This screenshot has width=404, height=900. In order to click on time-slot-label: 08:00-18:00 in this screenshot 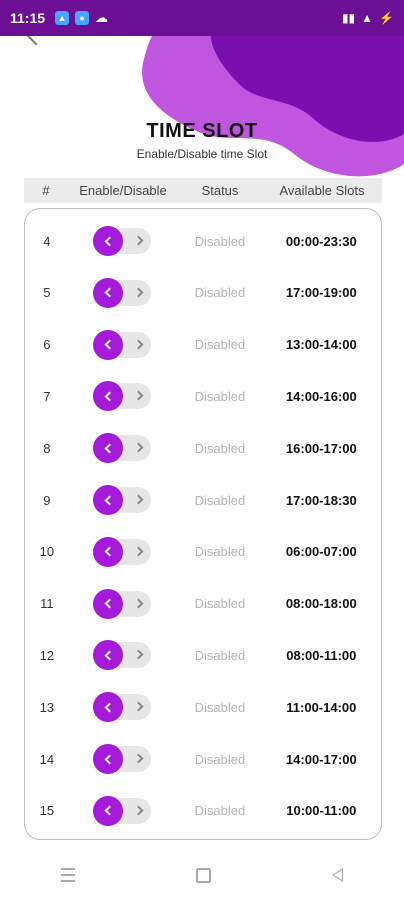, I will do `click(321, 604)`.